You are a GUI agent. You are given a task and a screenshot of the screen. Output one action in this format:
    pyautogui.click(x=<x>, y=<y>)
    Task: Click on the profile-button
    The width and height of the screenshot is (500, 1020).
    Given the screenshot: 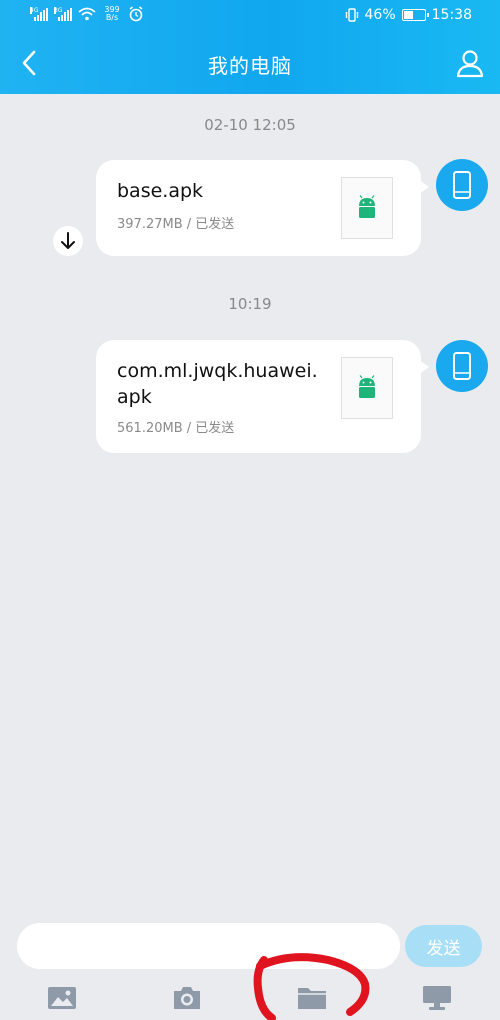 What is the action you would take?
    pyautogui.click(x=470, y=63)
    